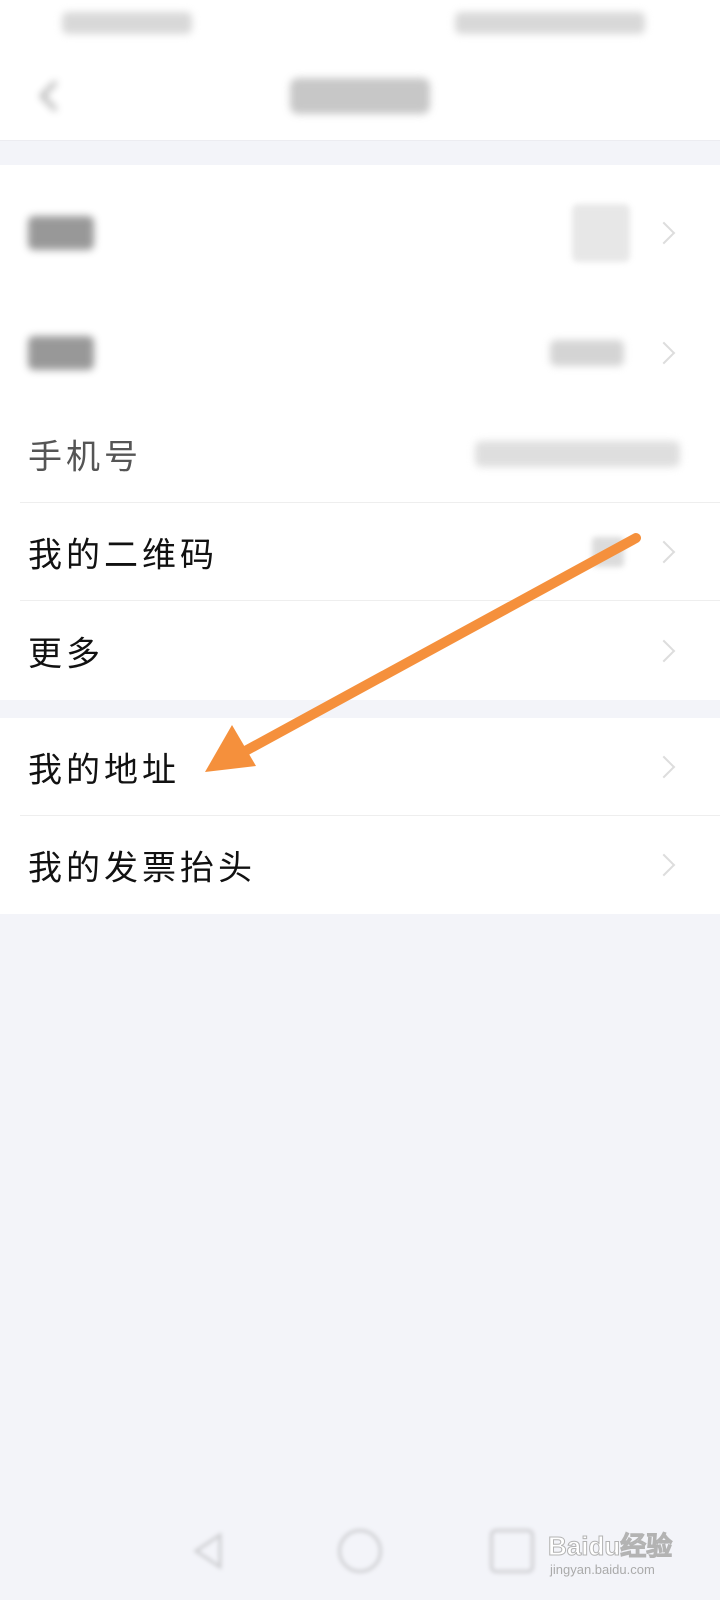 This screenshot has width=720, height=1600. I want to click on back-triangle-icon, so click(208, 1551).